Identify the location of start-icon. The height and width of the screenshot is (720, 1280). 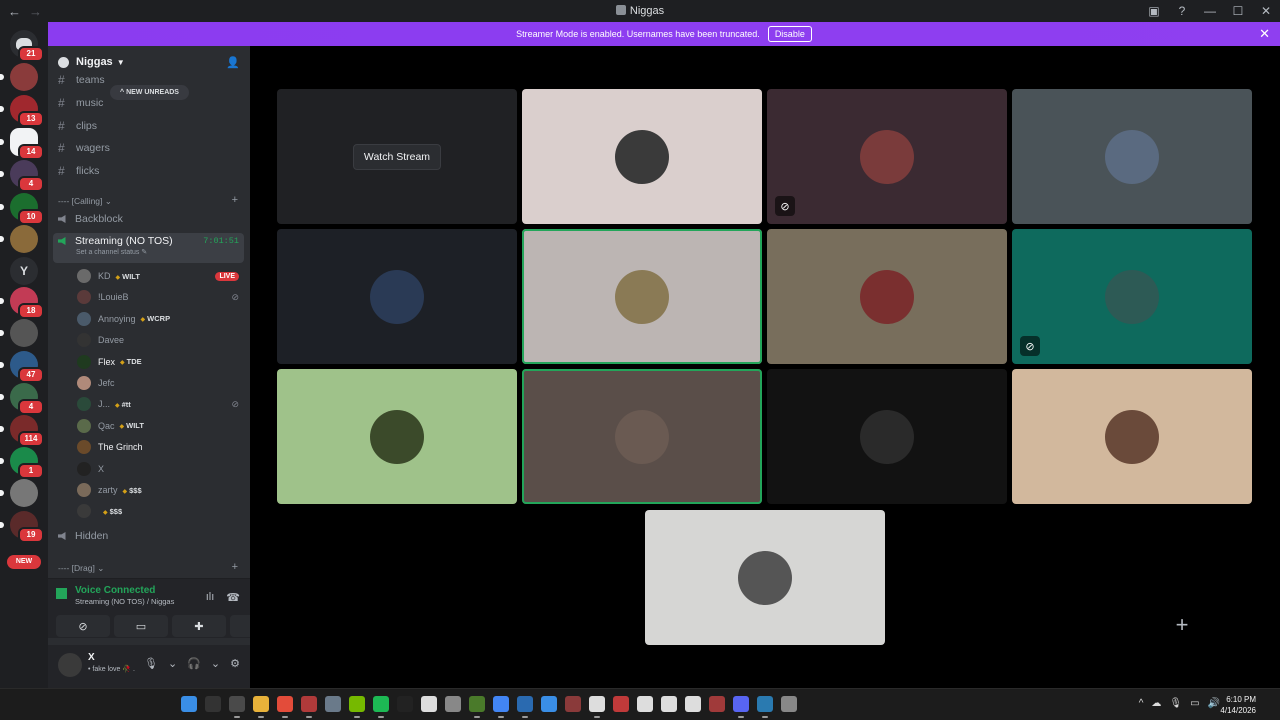
(189, 704).